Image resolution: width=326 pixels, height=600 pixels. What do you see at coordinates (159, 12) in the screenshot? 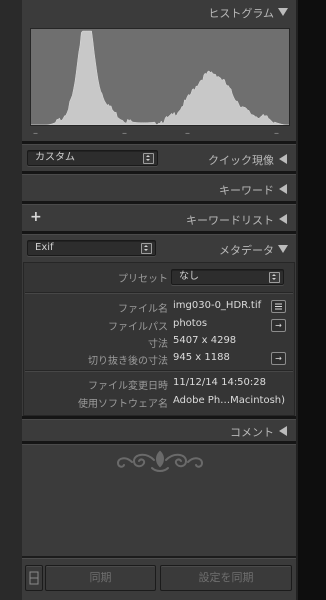
I see `histogram-header: ヒストグラム` at bounding box center [159, 12].